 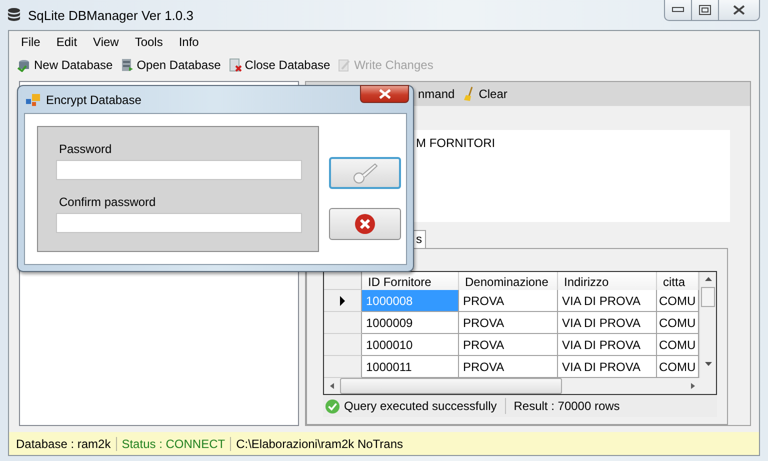 What do you see at coordinates (410, 301) in the screenshot?
I see `table-cell: 1000008` at bounding box center [410, 301].